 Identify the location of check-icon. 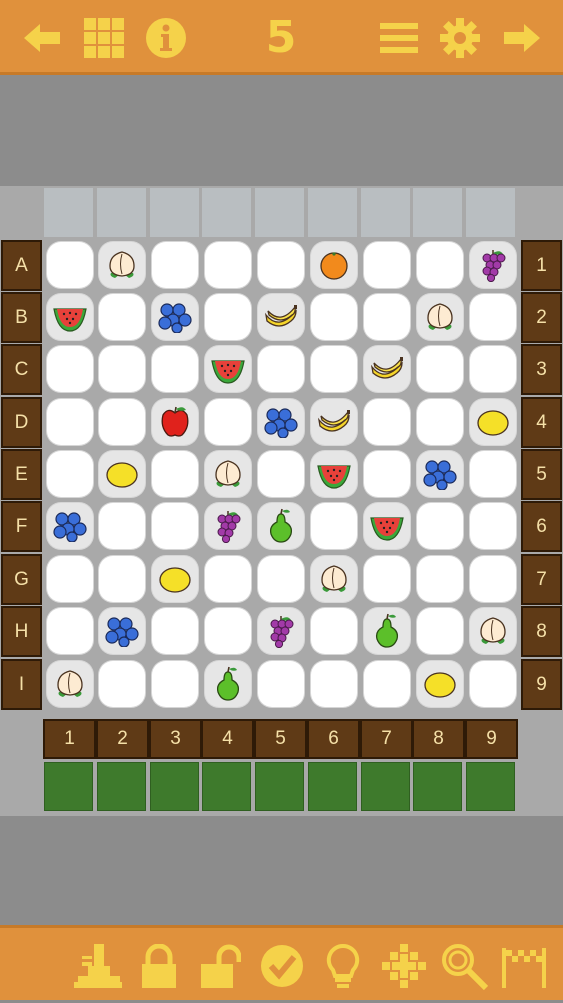
(282, 965).